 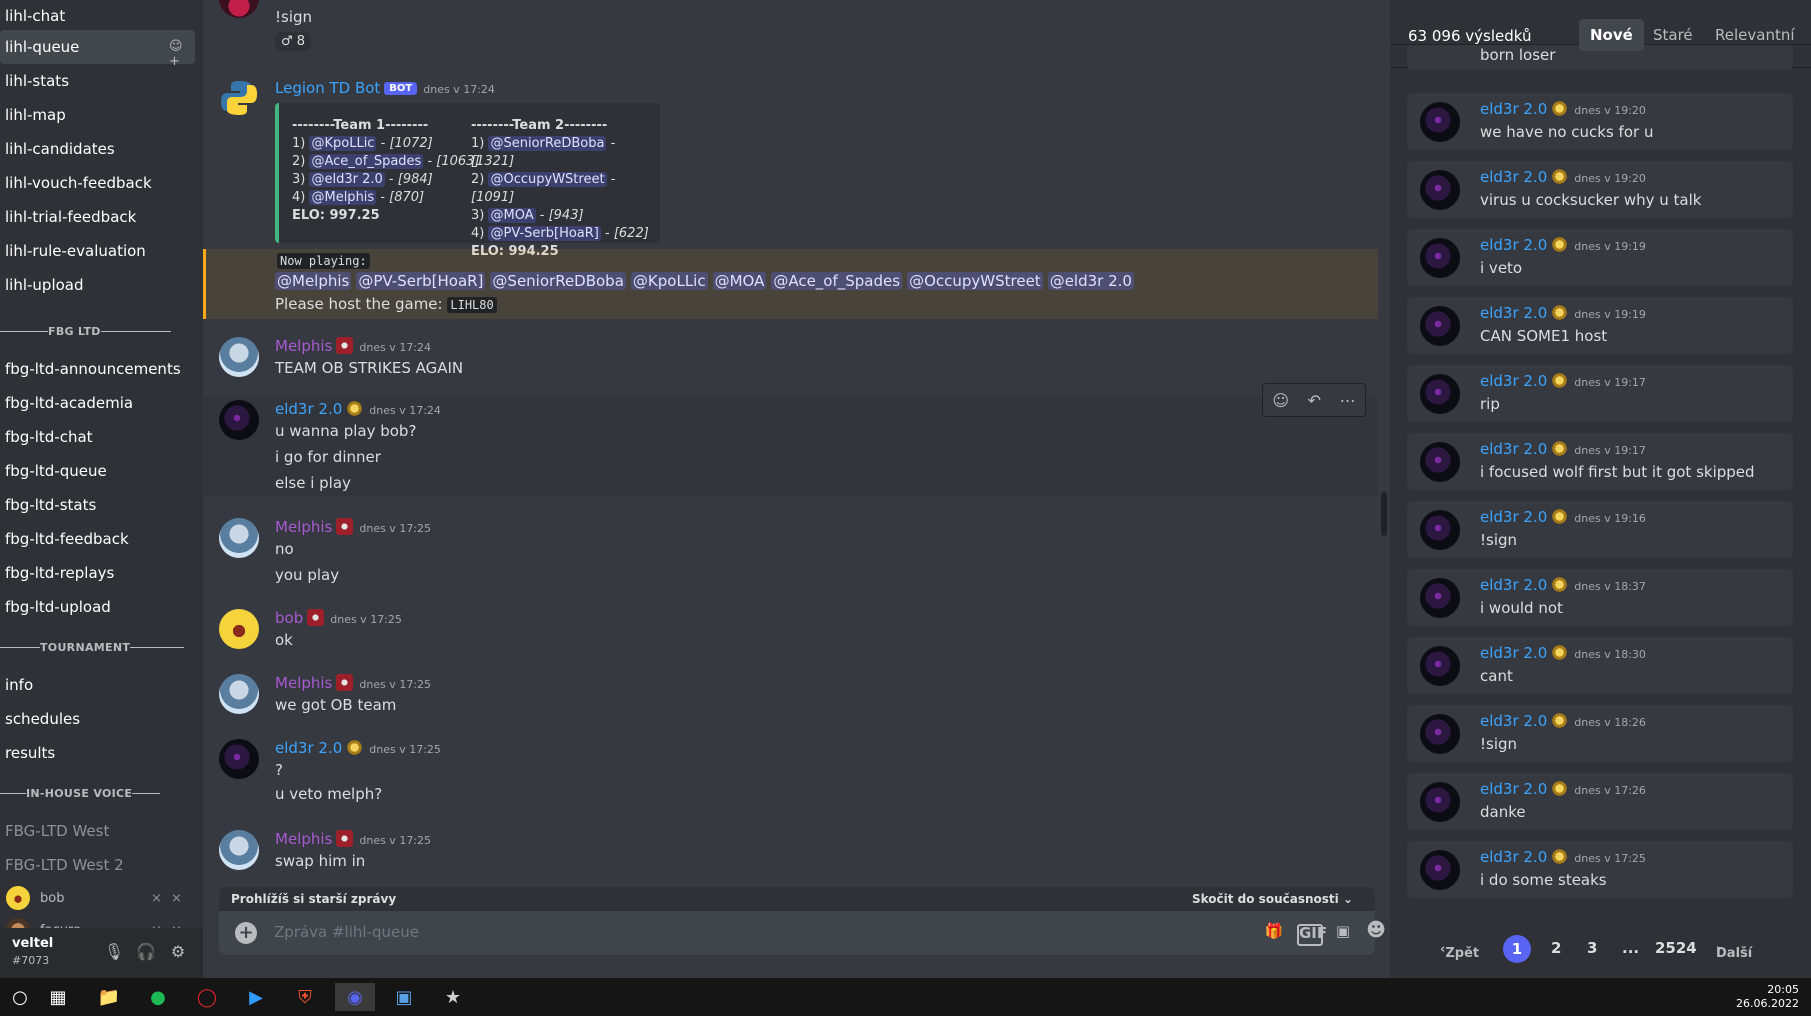 What do you see at coordinates (1676, 948) in the screenshot?
I see `page-last-button: 2524` at bounding box center [1676, 948].